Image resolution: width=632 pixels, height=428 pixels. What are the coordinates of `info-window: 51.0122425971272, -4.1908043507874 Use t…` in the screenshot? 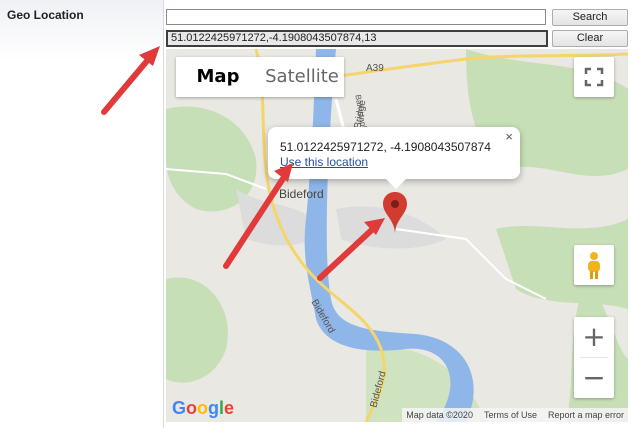 It's located at (394, 158).